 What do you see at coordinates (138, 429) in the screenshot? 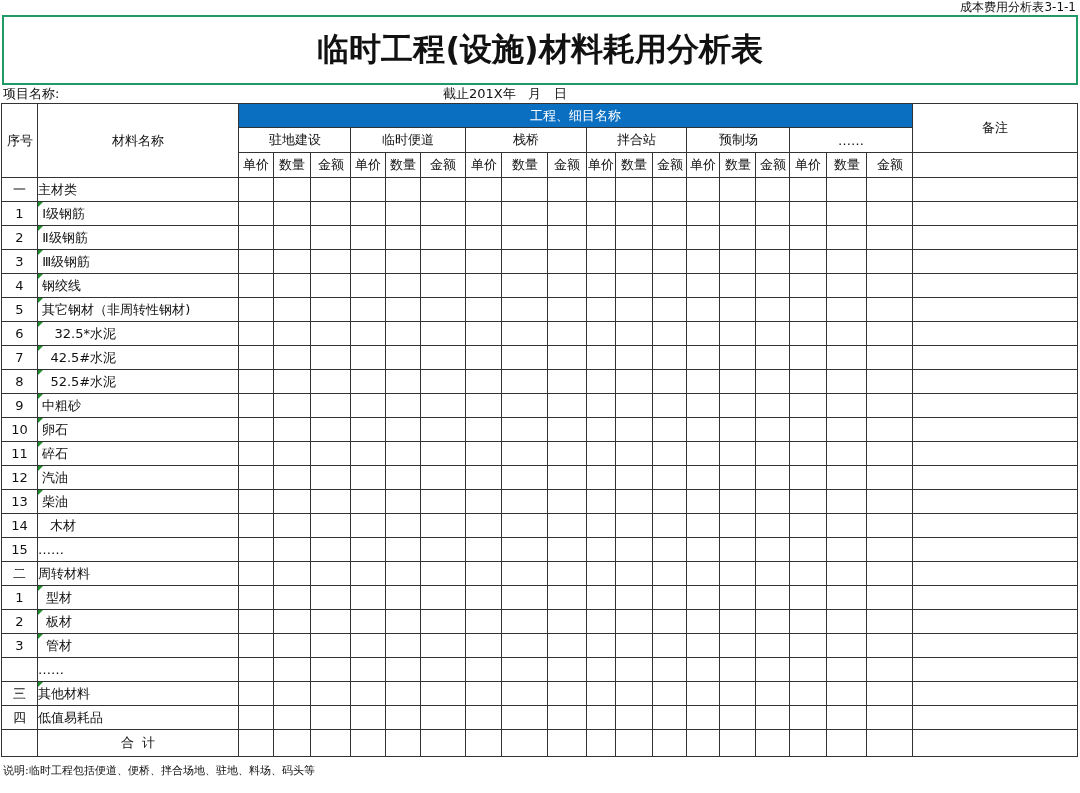
I see `table-cell: 卵石` at bounding box center [138, 429].